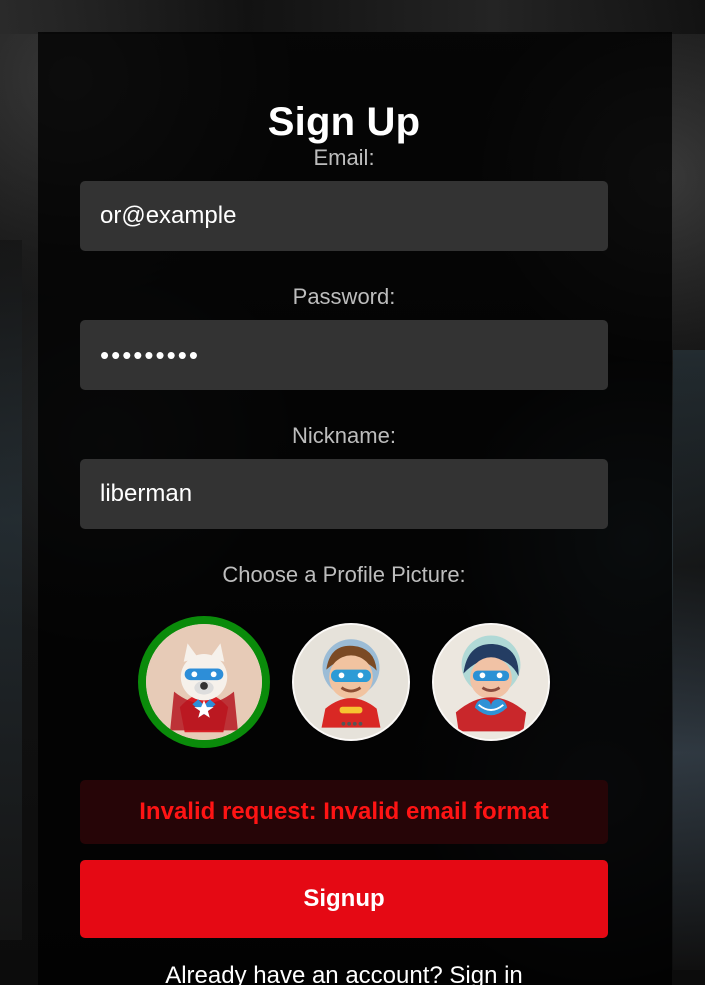 Image resolution: width=705 pixels, height=985 pixels. I want to click on nickname-group: Nickname:, so click(344, 477).